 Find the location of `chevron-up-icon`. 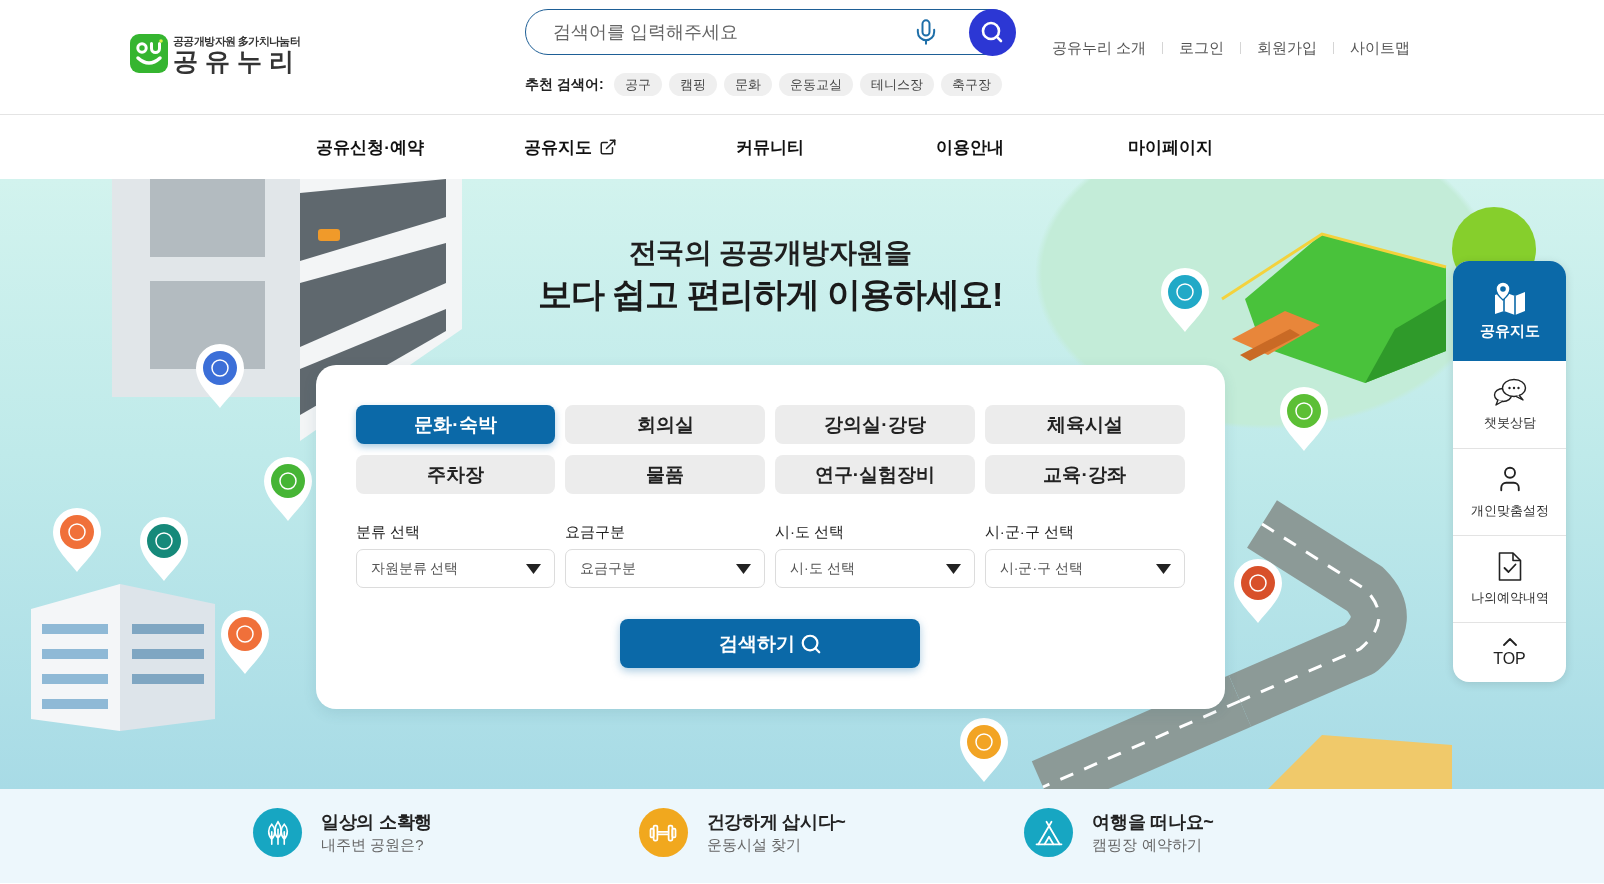

chevron-up-icon is located at coordinates (1509, 641).